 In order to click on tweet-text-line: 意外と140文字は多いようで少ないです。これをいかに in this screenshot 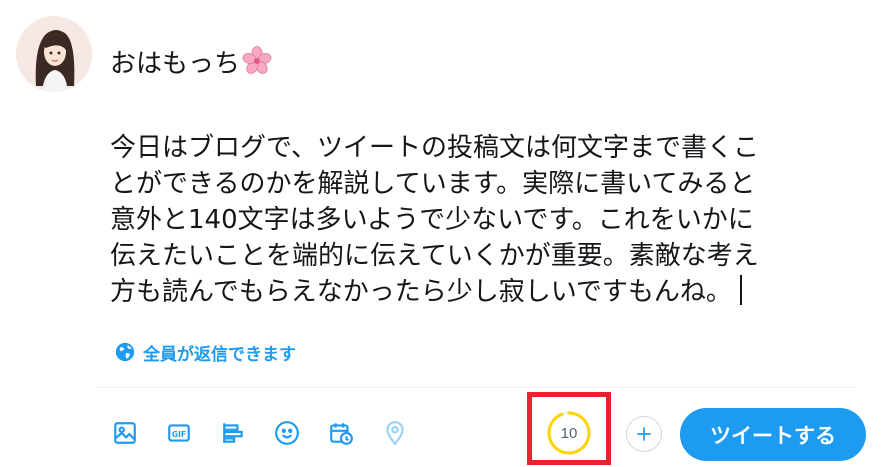, I will do `click(432, 220)`.